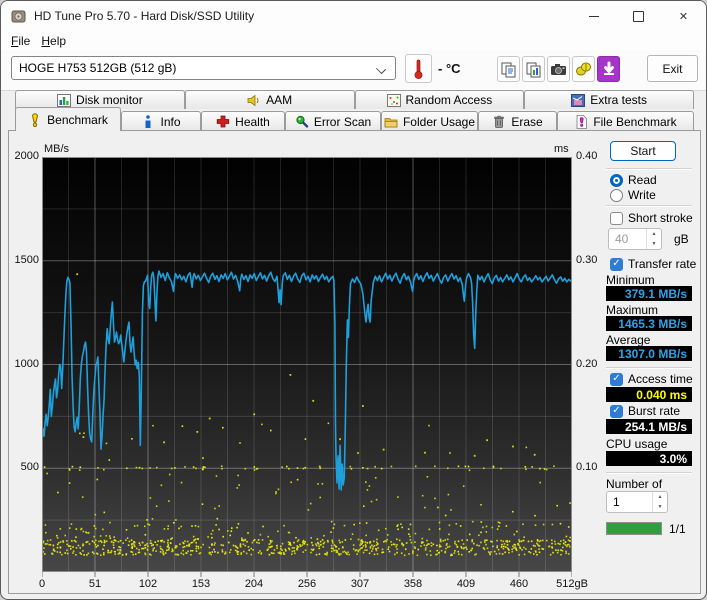 Image resolution: width=707 pixels, height=600 pixels. What do you see at coordinates (632, 310) in the screenshot?
I see `maximum-label: Maximum` at bounding box center [632, 310].